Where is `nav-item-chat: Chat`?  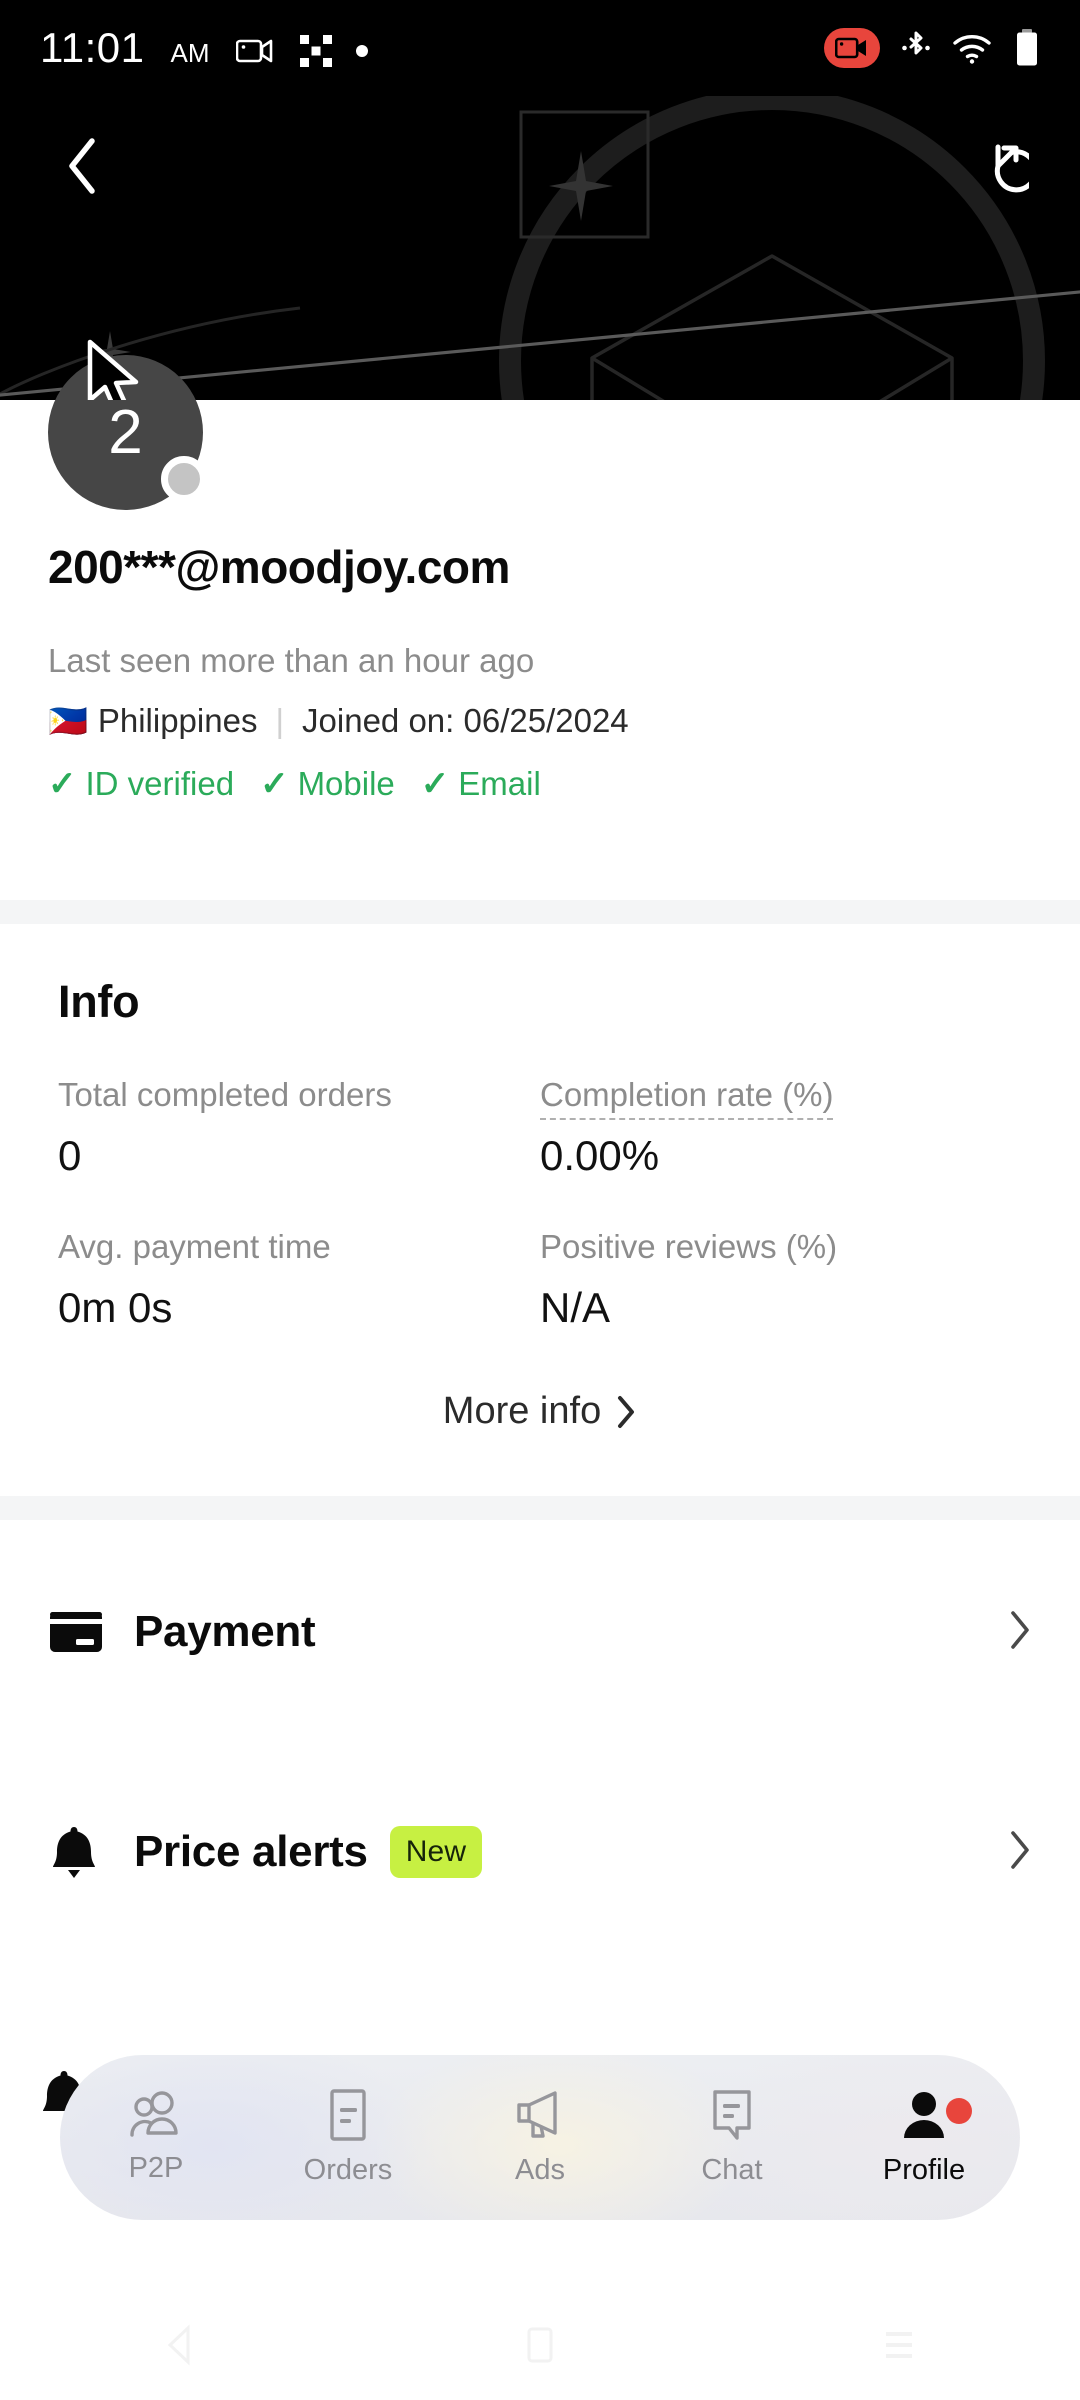 nav-item-chat: Chat is located at coordinates (732, 2137).